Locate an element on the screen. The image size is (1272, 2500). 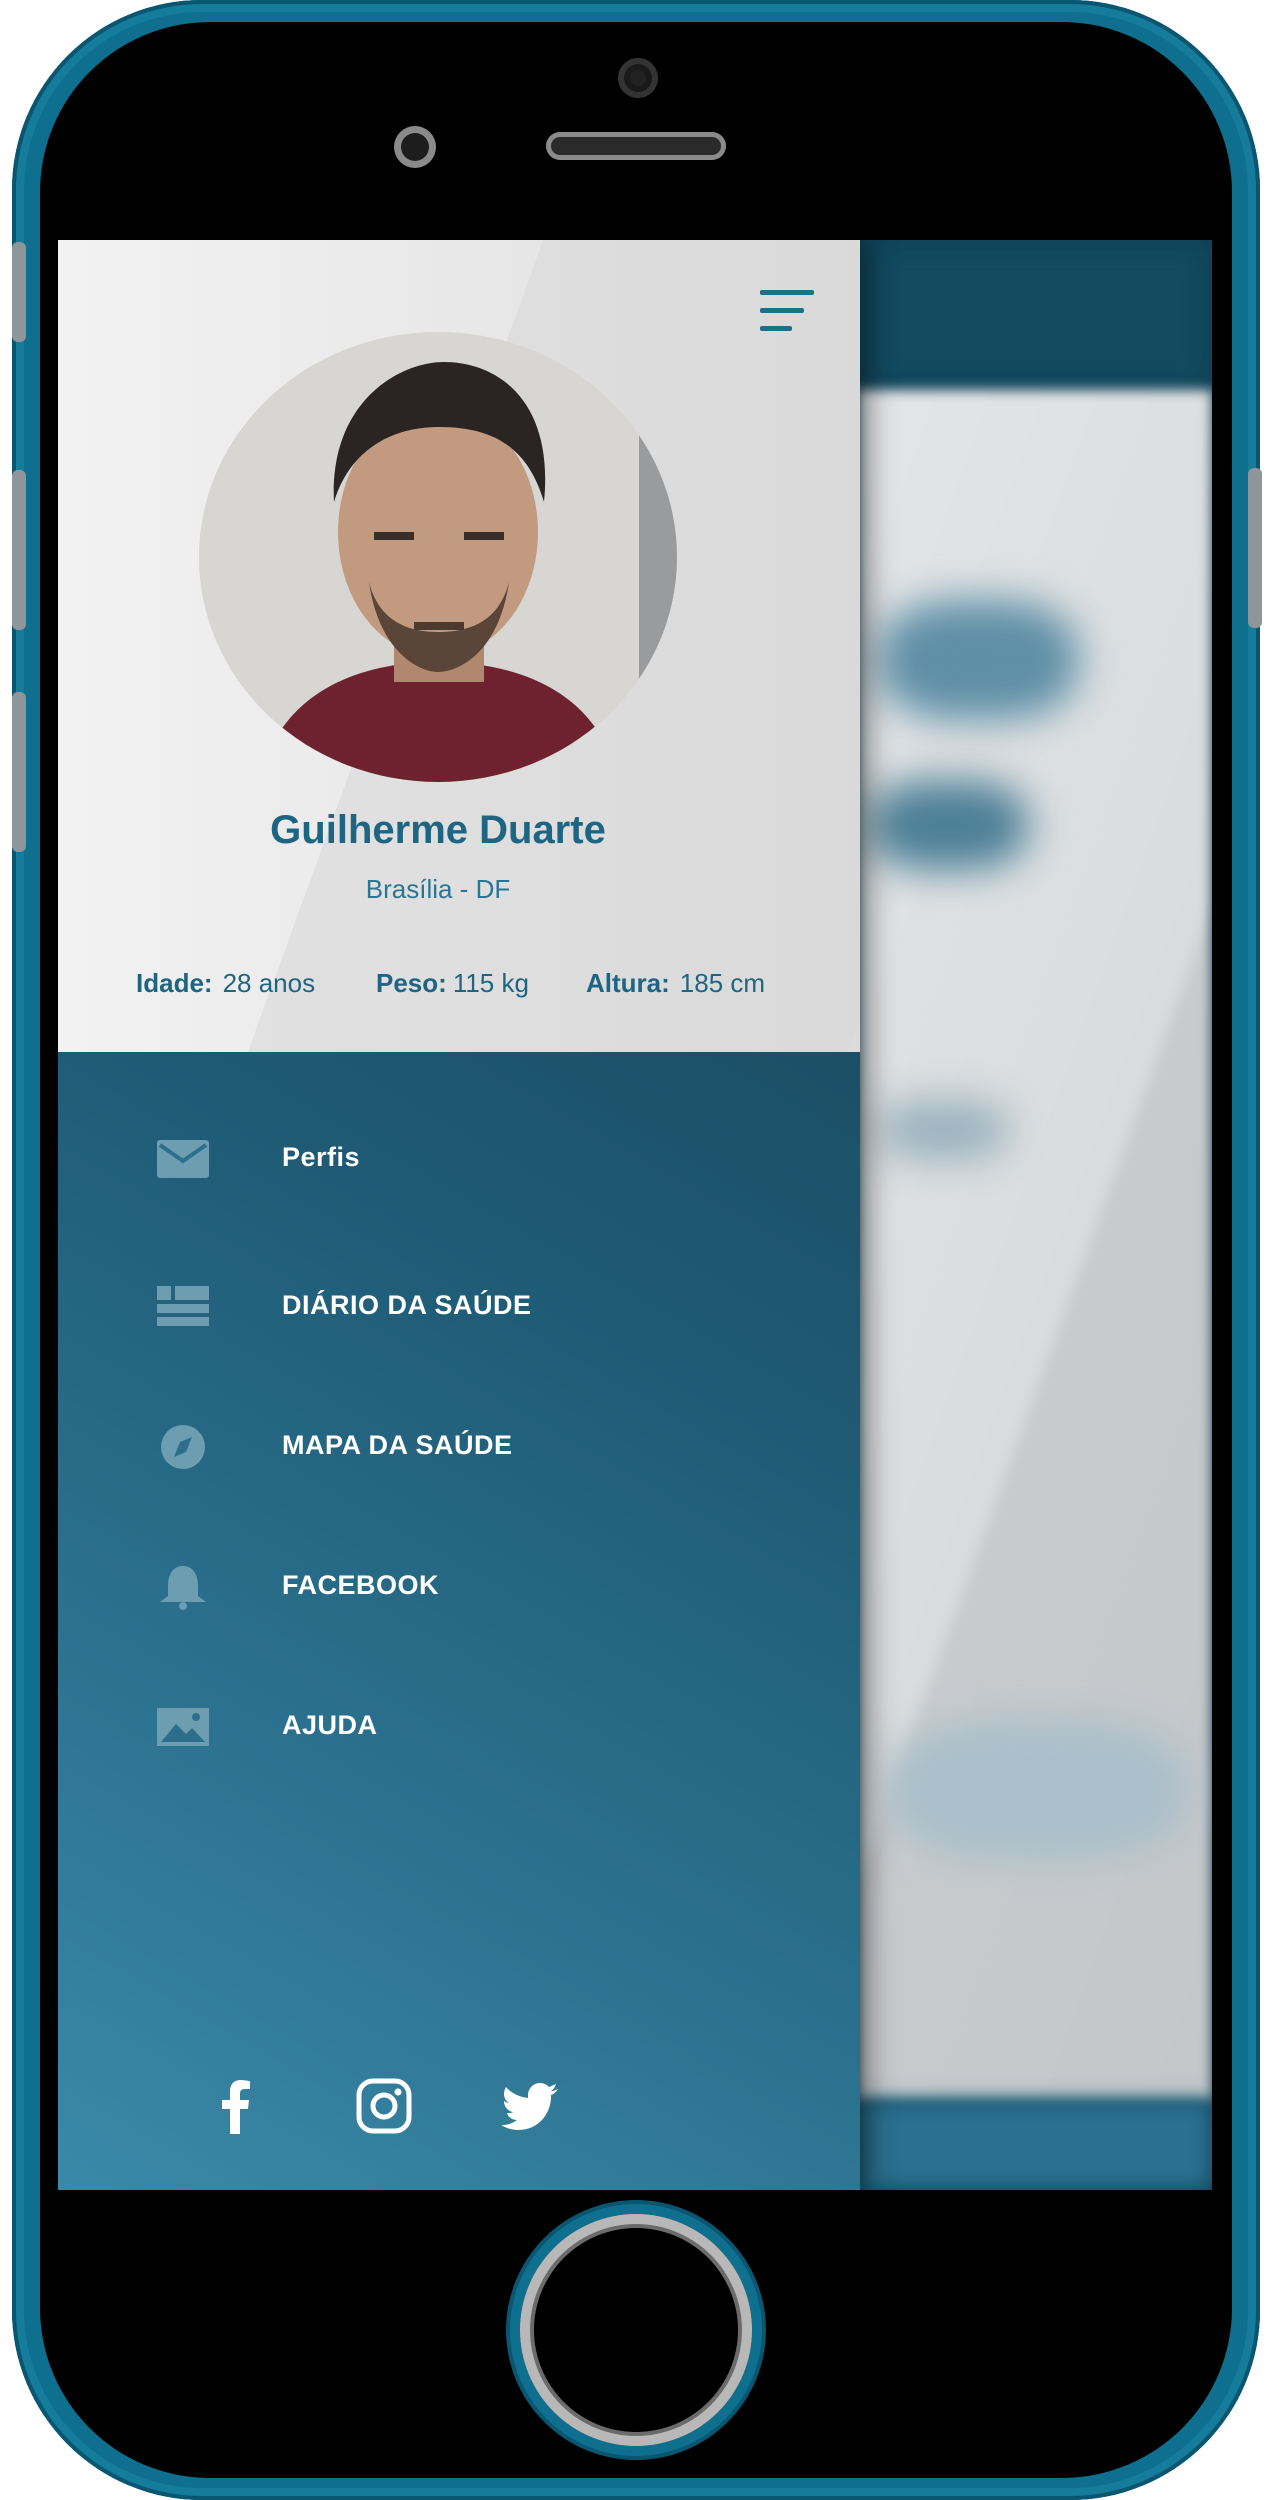
menu-item-label: DIÁRIO DA SAÚDE is located at coordinates (407, 1305).